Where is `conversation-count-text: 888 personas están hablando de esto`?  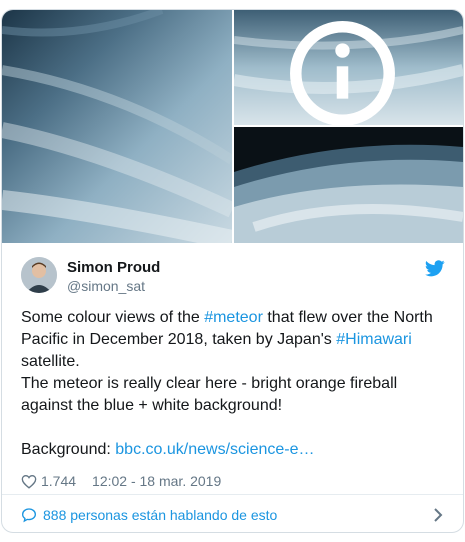 conversation-count-text: 888 personas están hablando de esto is located at coordinates (160, 515).